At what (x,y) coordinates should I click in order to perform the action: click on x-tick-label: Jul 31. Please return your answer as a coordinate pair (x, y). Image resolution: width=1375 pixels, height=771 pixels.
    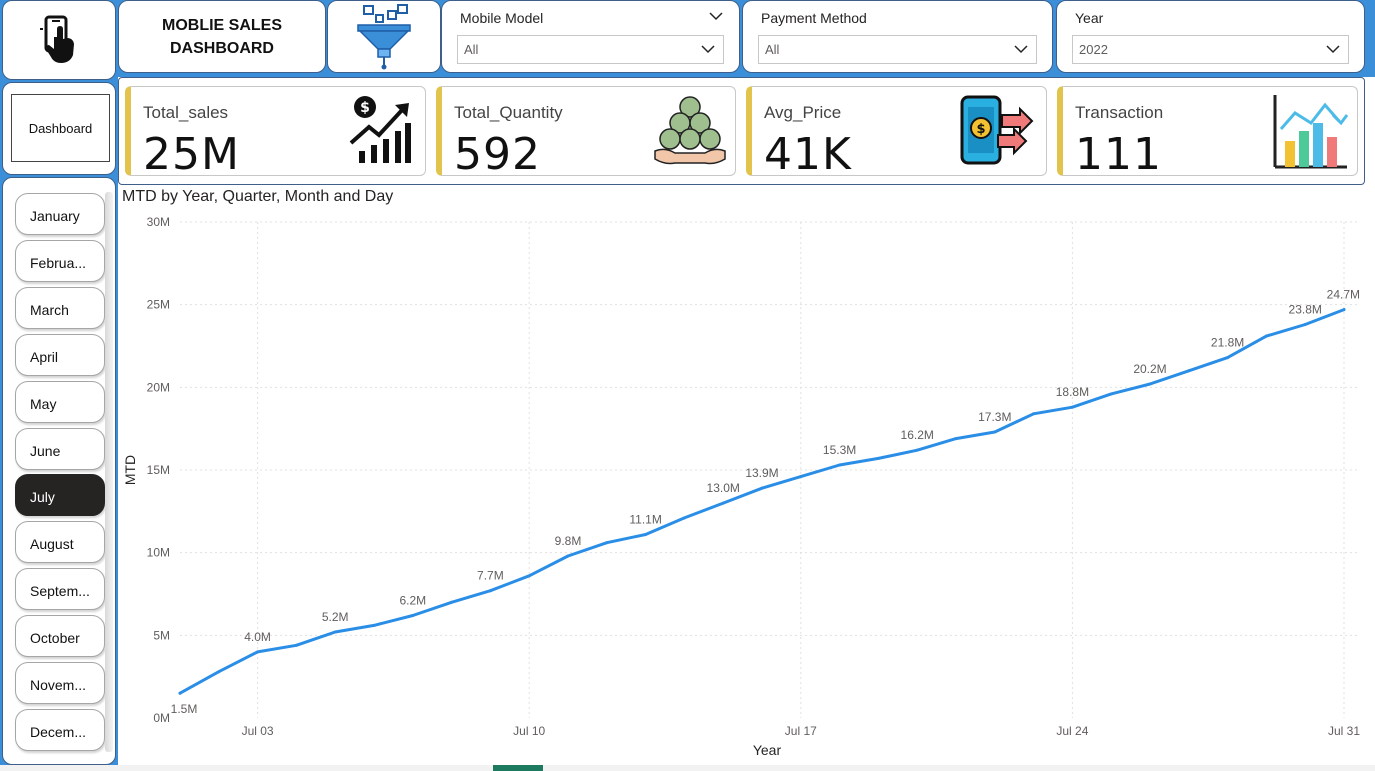
    Looking at the image, I should click on (1344, 731).